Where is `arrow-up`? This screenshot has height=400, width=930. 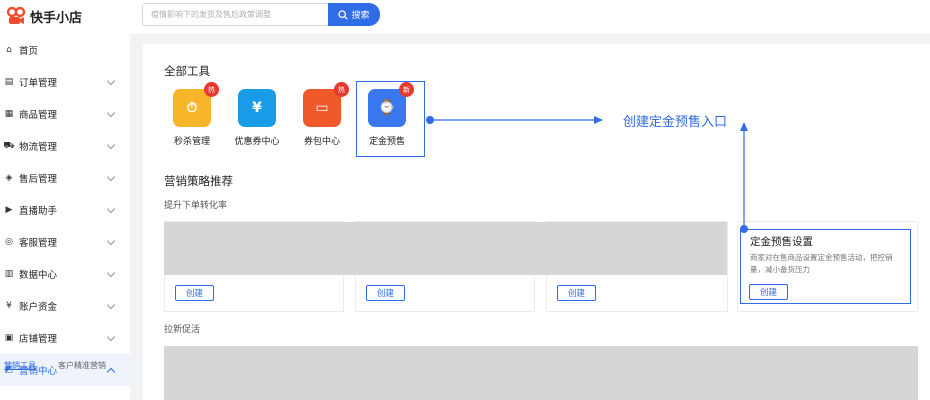
arrow-up is located at coordinates (744, 177).